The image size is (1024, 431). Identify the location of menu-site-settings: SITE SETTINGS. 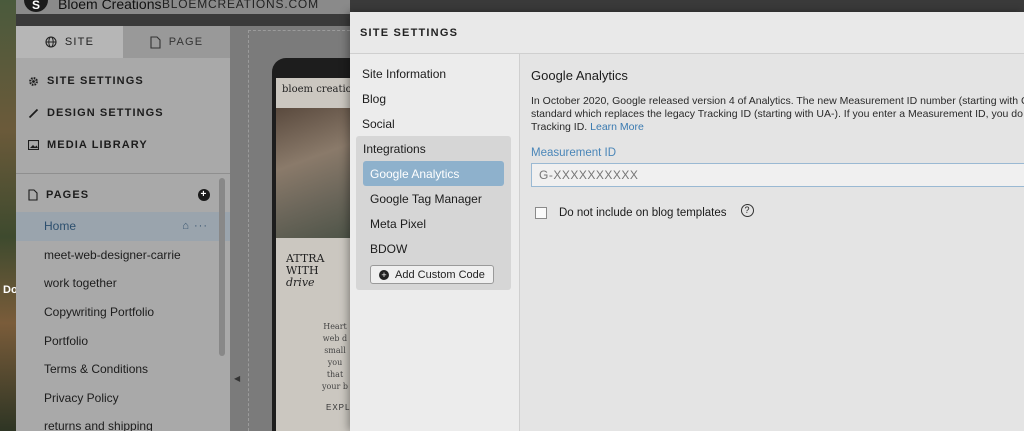
(123, 81).